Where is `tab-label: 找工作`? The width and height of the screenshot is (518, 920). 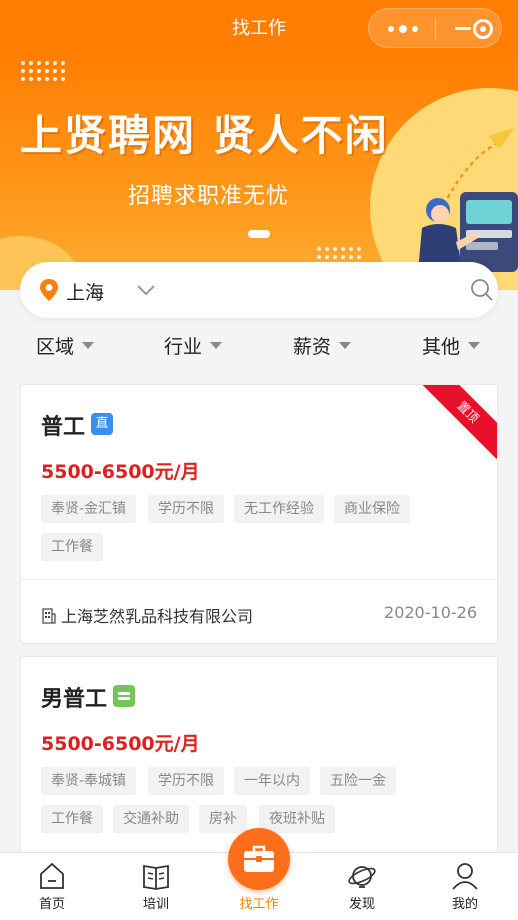
tab-label: 找工作 is located at coordinates (259, 904).